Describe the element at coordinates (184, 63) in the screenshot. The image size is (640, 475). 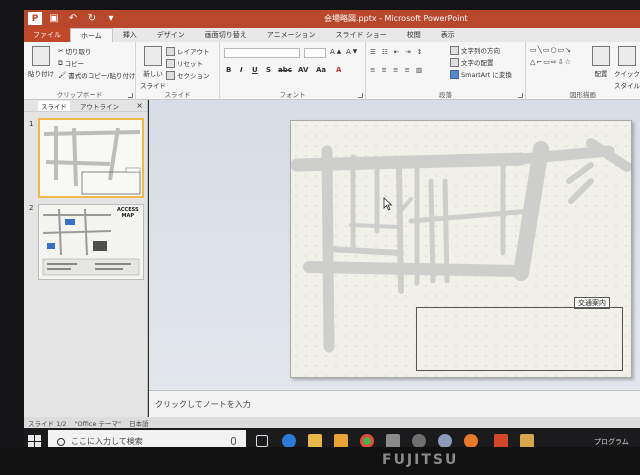
I see `reset-button: リセット` at that location.